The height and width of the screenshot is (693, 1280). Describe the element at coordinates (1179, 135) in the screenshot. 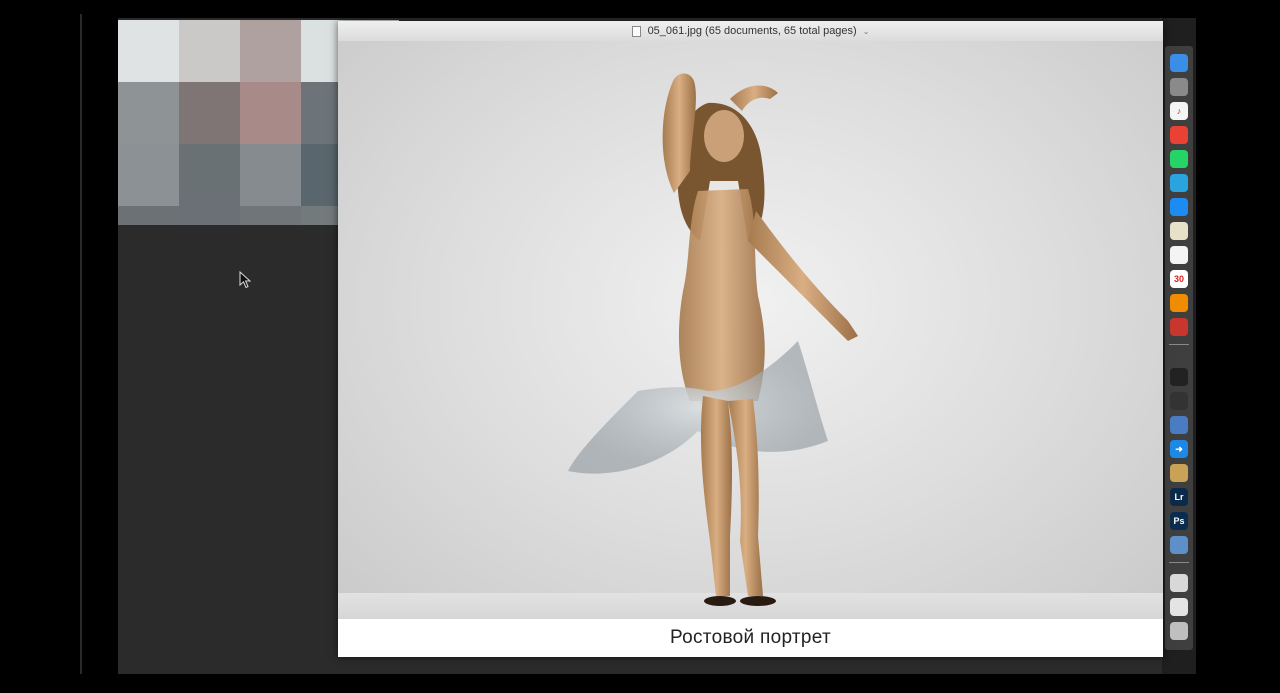

I see `chrome-icon` at that location.